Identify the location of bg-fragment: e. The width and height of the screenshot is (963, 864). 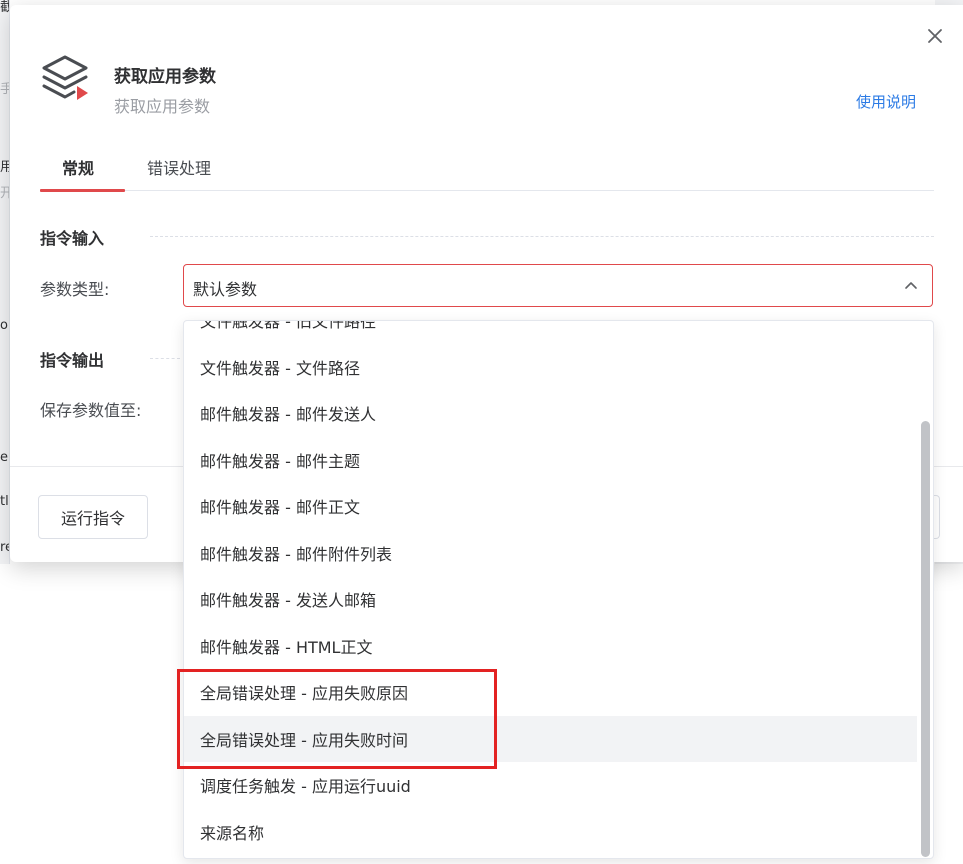
(4, 457).